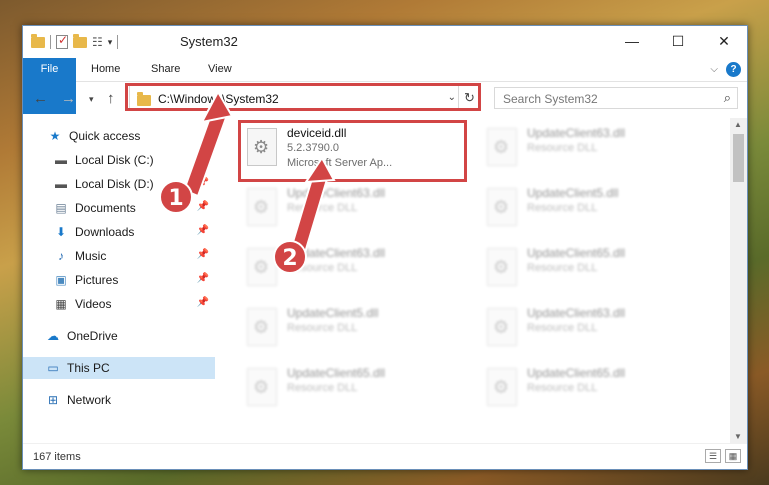 Image resolution: width=769 pixels, height=485 pixels. Describe the element at coordinates (105, 232) in the screenshot. I see `sidebar-item-label: Downloads` at that location.